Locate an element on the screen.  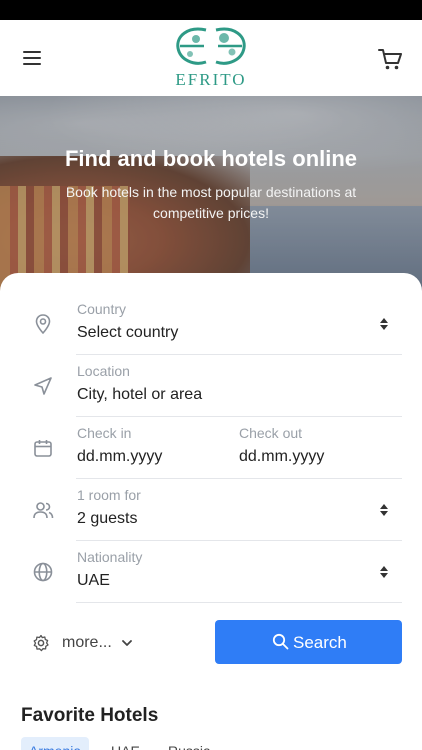
shopping-cart-icon is located at coordinates (390, 59).